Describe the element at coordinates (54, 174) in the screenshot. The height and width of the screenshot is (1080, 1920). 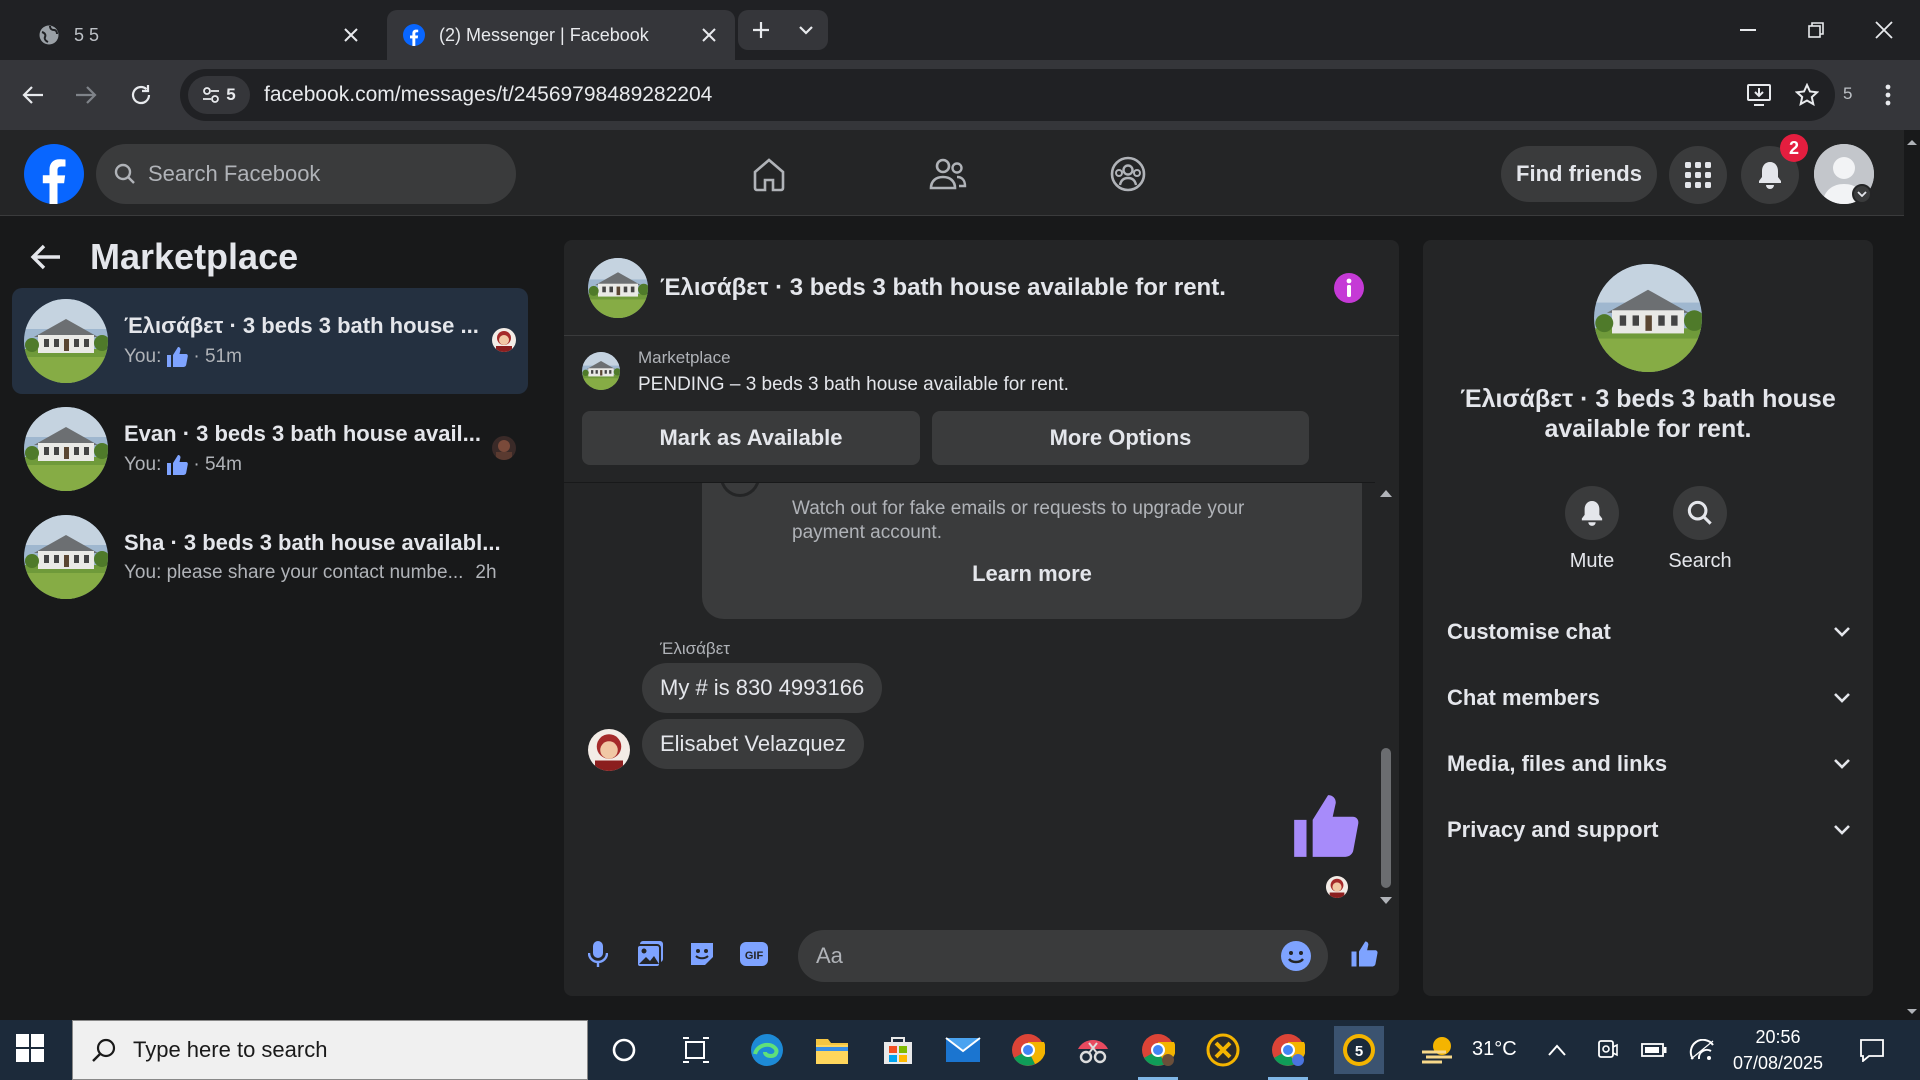
I see `facebook-logo` at that location.